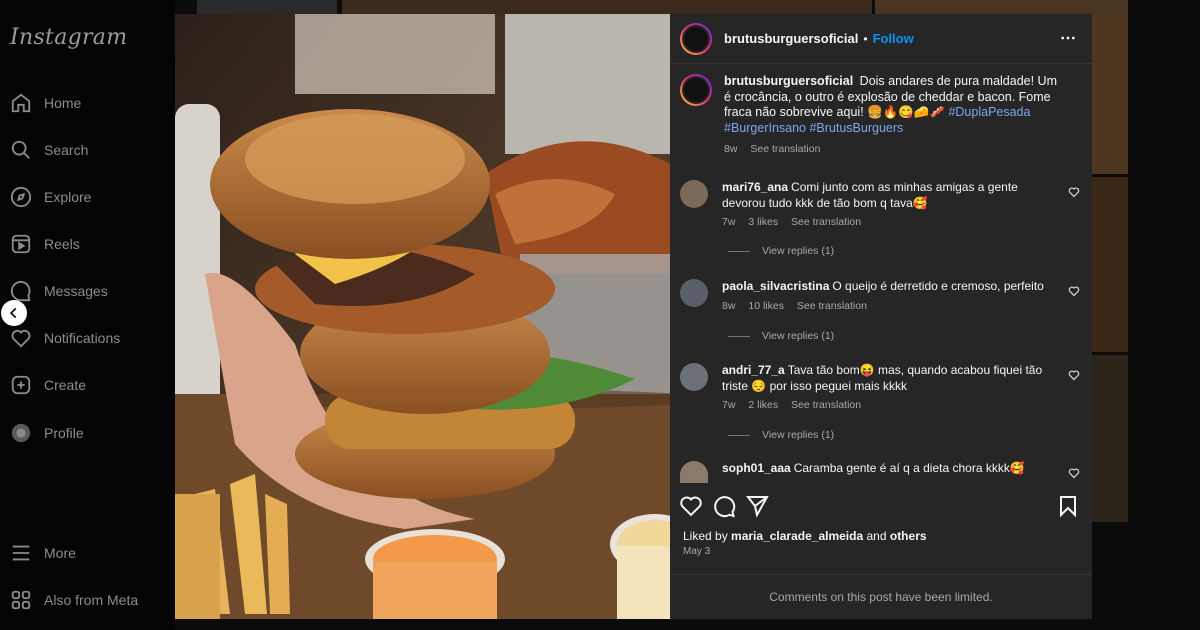 This screenshot has width=1200, height=630. Describe the element at coordinates (1068, 38) in the screenshot. I see `more-options-icon` at that location.